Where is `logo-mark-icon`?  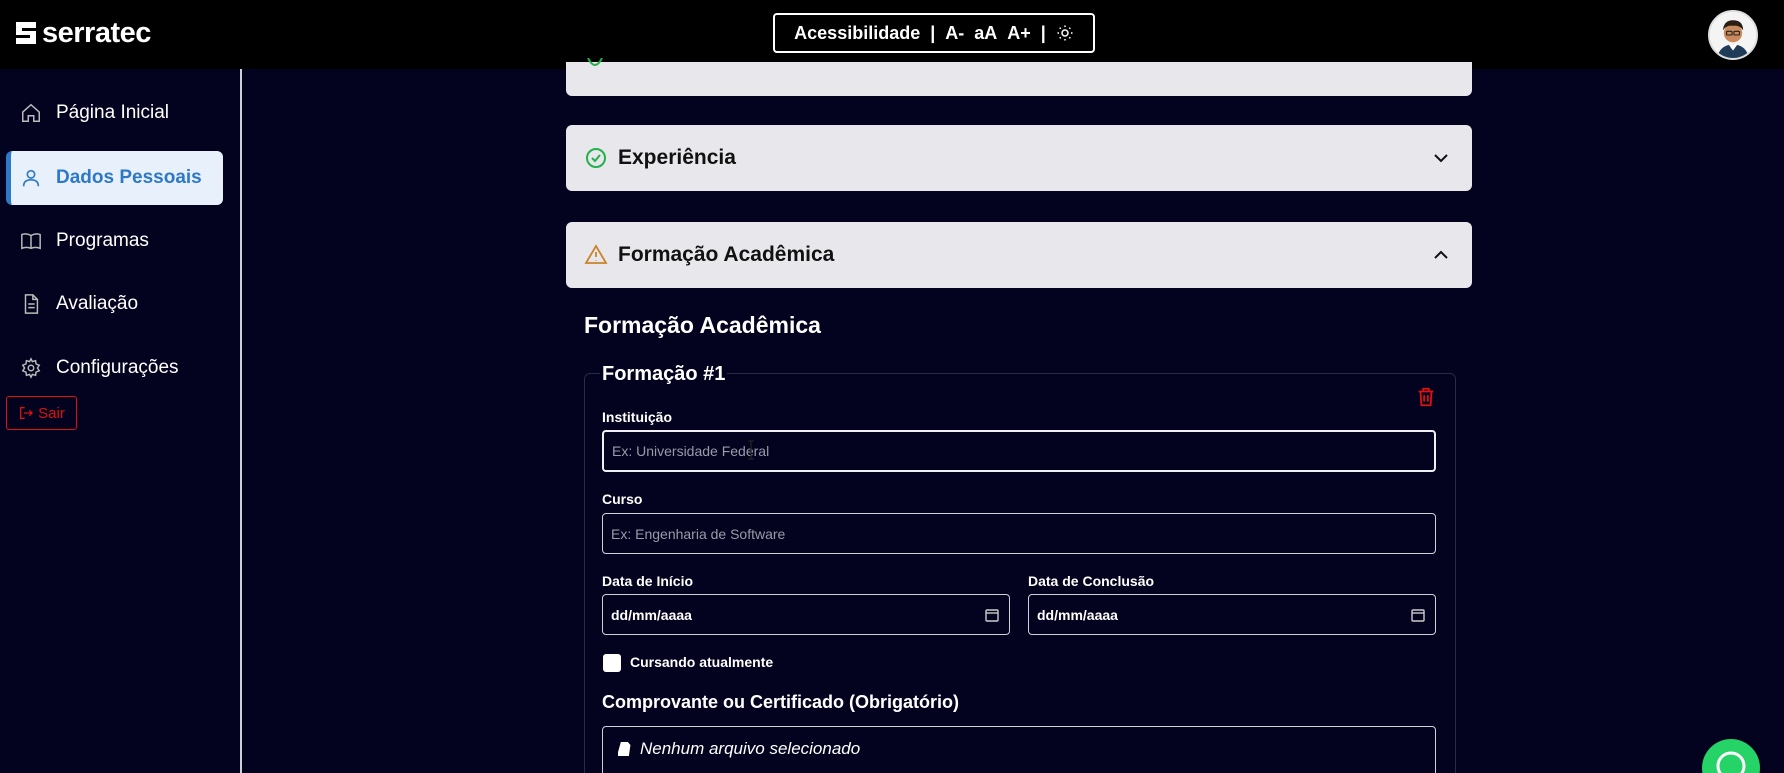 logo-mark-icon is located at coordinates (26, 33).